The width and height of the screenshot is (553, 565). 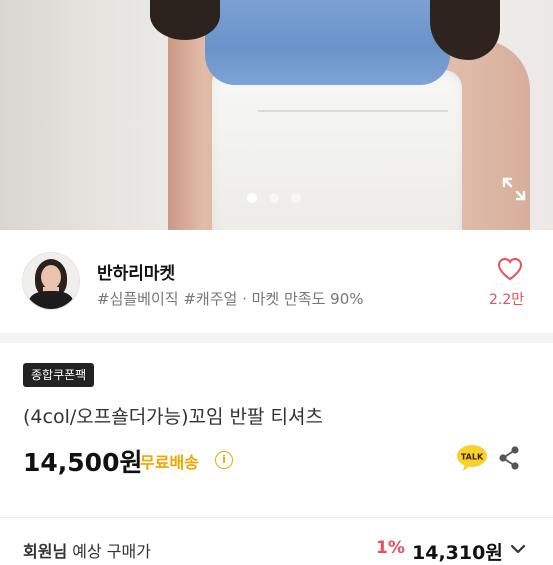 I want to click on shop-name: 반하리마켓, so click(x=136, y=271).